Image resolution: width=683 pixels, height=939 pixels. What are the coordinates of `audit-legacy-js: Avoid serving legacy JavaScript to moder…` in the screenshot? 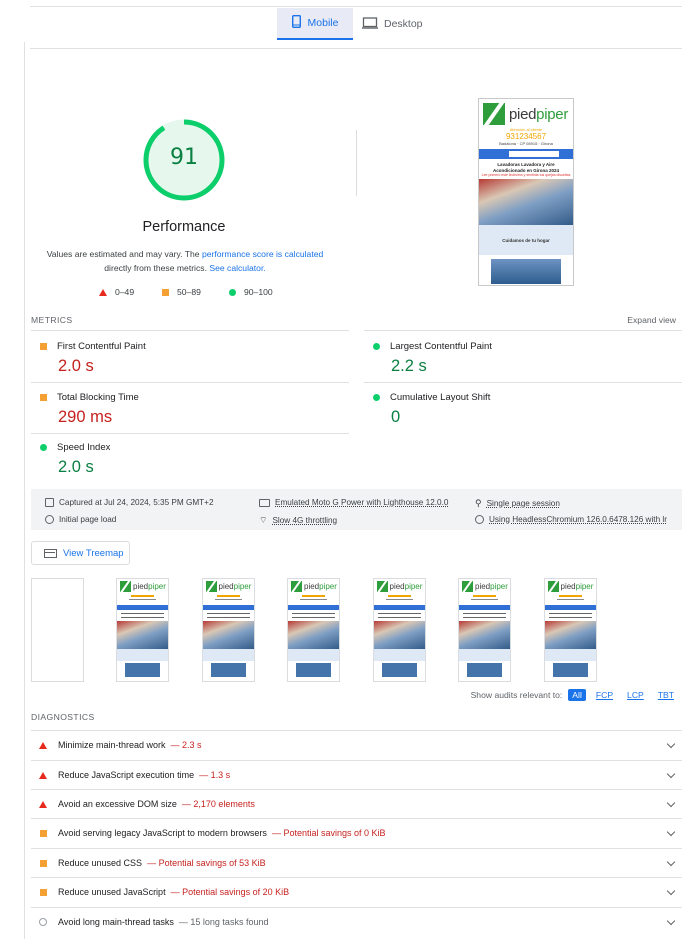 It's located at (356, 832).